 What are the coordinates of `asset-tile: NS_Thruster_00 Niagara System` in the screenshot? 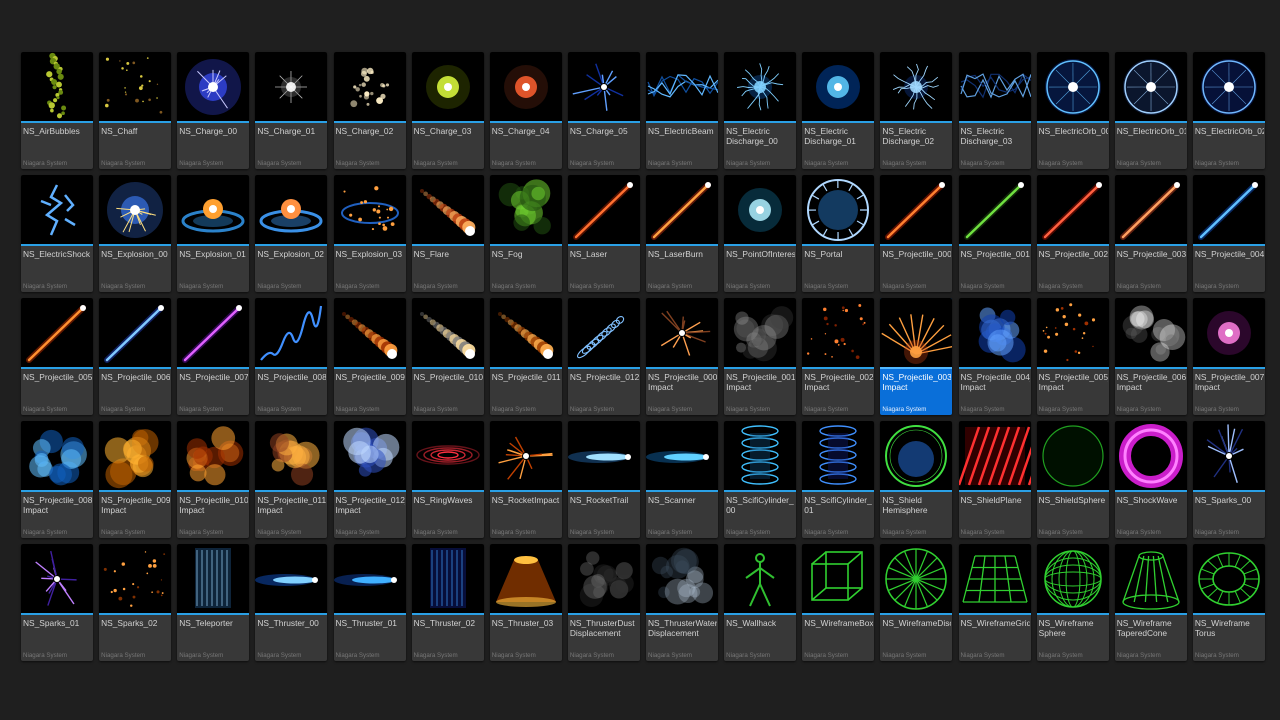 It's located at (291, 602).